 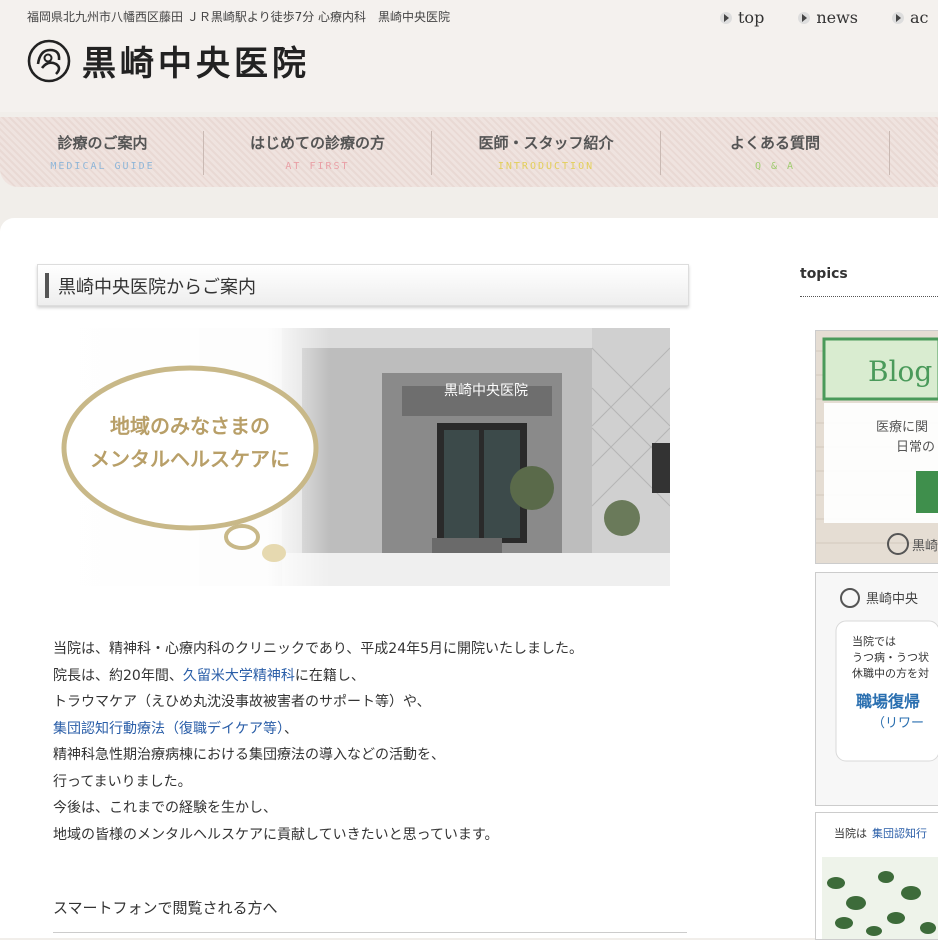 What do you see at coordinates (892, 599) in the screenshot?
I see `rework-logo: 黒崎中央` at bounding box center [892, 599].